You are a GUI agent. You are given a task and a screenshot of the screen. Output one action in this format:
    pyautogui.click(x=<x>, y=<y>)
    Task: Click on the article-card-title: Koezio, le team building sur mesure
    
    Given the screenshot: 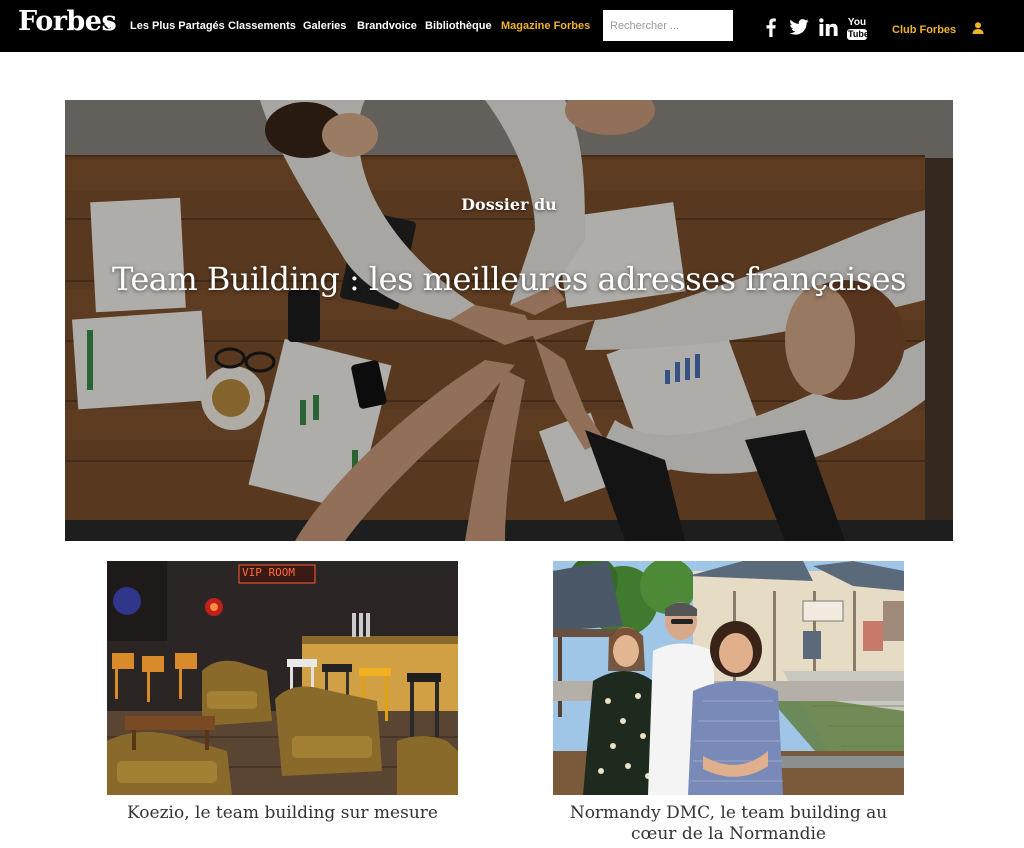 What is the action you would take?
    pyautogui.click(x=282, y=813)
    